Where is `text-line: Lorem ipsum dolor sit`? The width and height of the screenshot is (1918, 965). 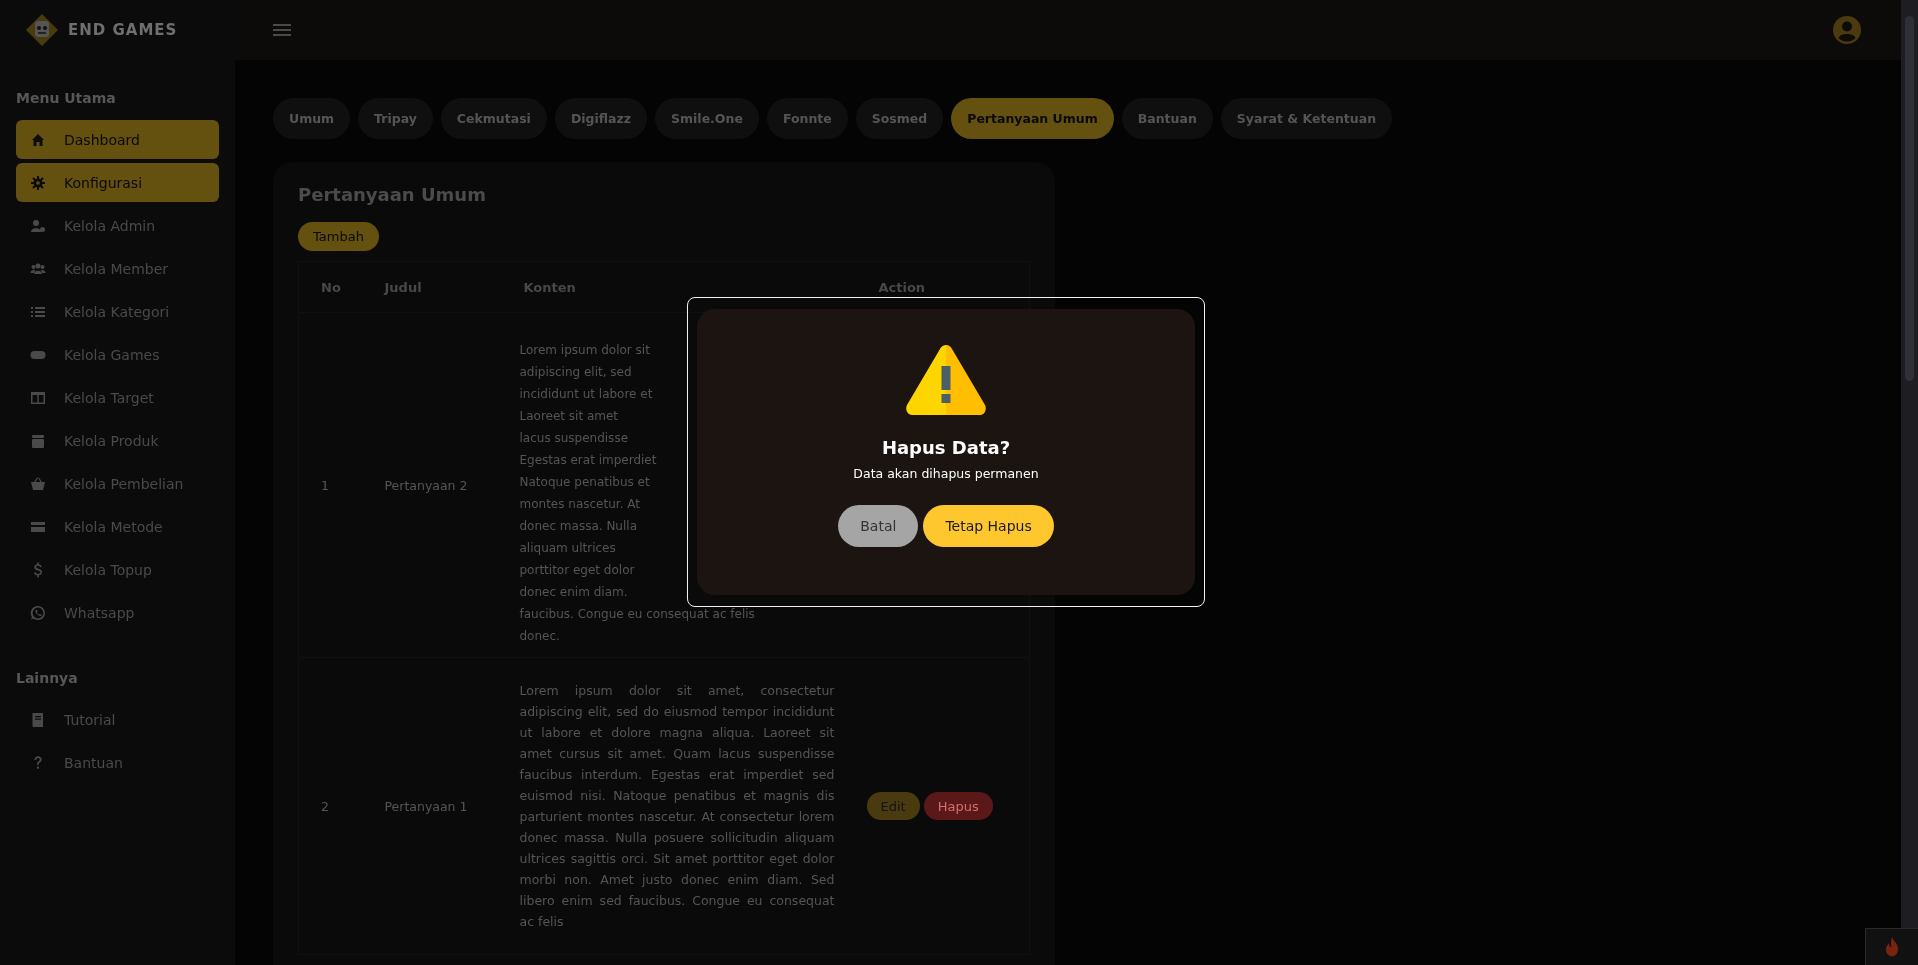 text-line: Lorem ipsum dolor sit is located at coordinates (585, 350).